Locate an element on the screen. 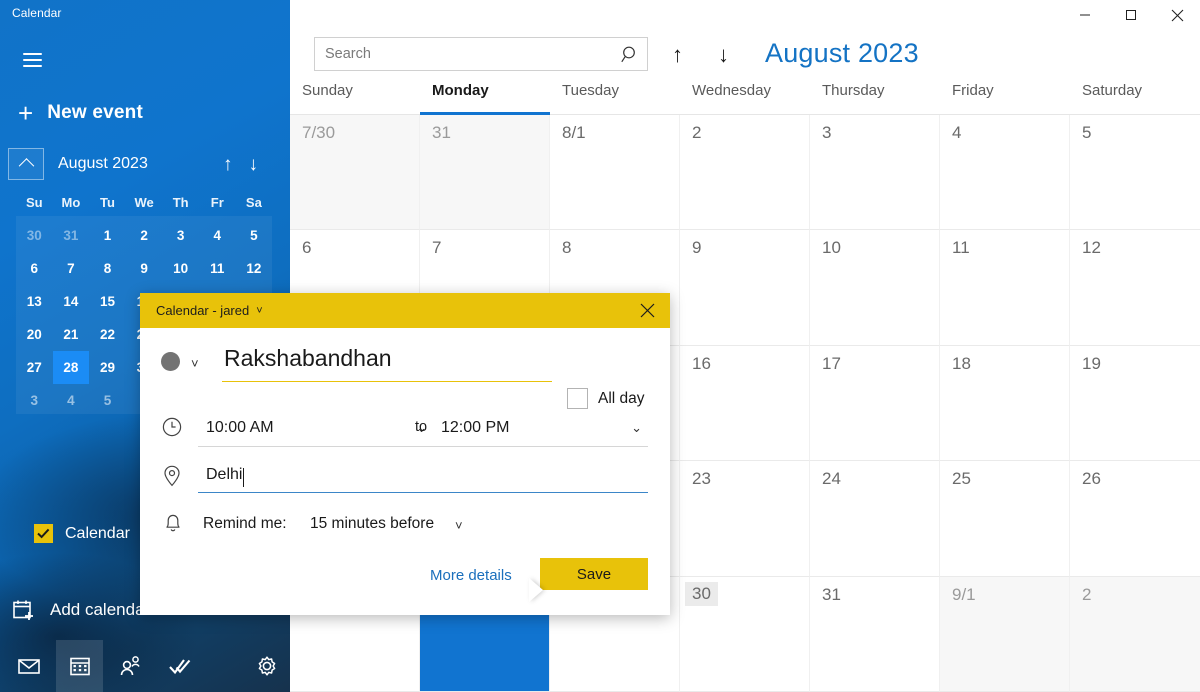 This screenshot has height=692, width=1200. mini-cal-day: 7 is located at coordinates (71, 268).